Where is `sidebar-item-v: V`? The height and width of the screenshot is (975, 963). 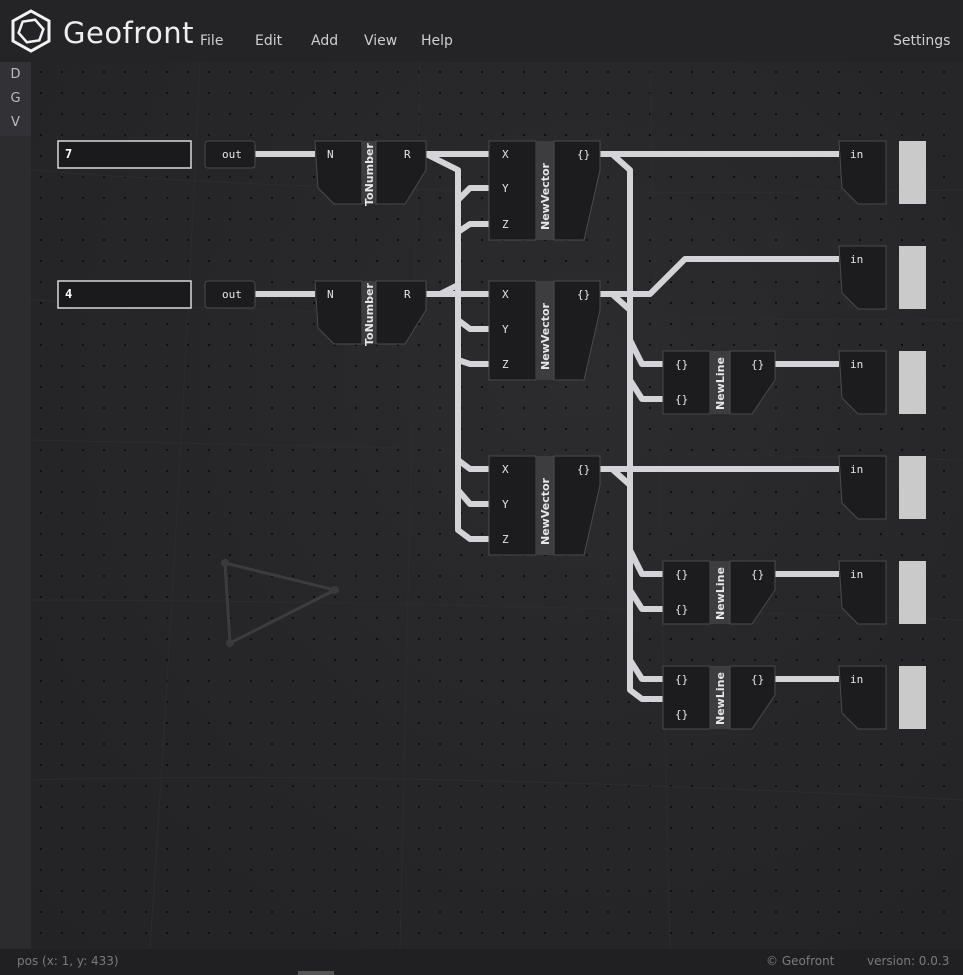 sidebar-item-v: V is located at coordinates (15, 122).